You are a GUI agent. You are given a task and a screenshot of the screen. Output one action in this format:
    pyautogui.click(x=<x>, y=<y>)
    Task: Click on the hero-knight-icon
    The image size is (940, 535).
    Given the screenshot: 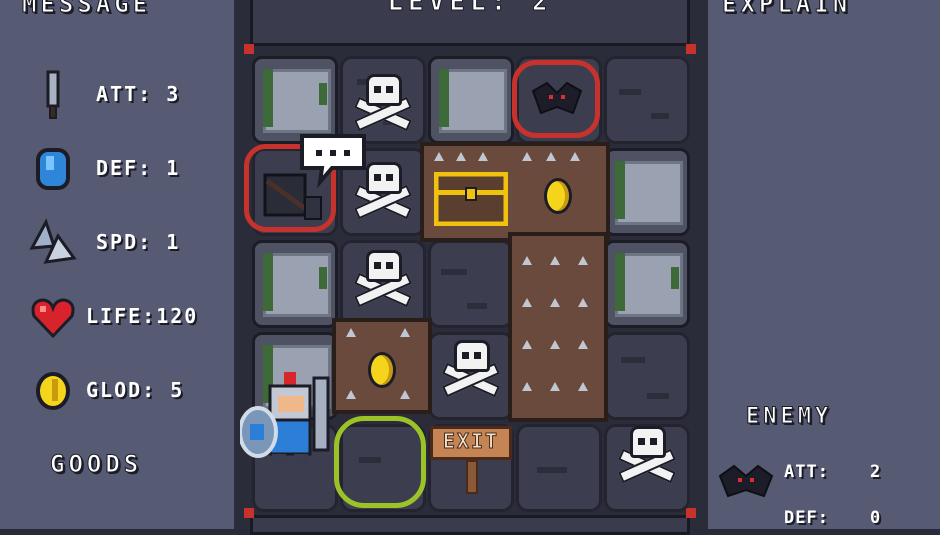 What is the action you would take?
    pyautogui.click(x=292, y=423)
    